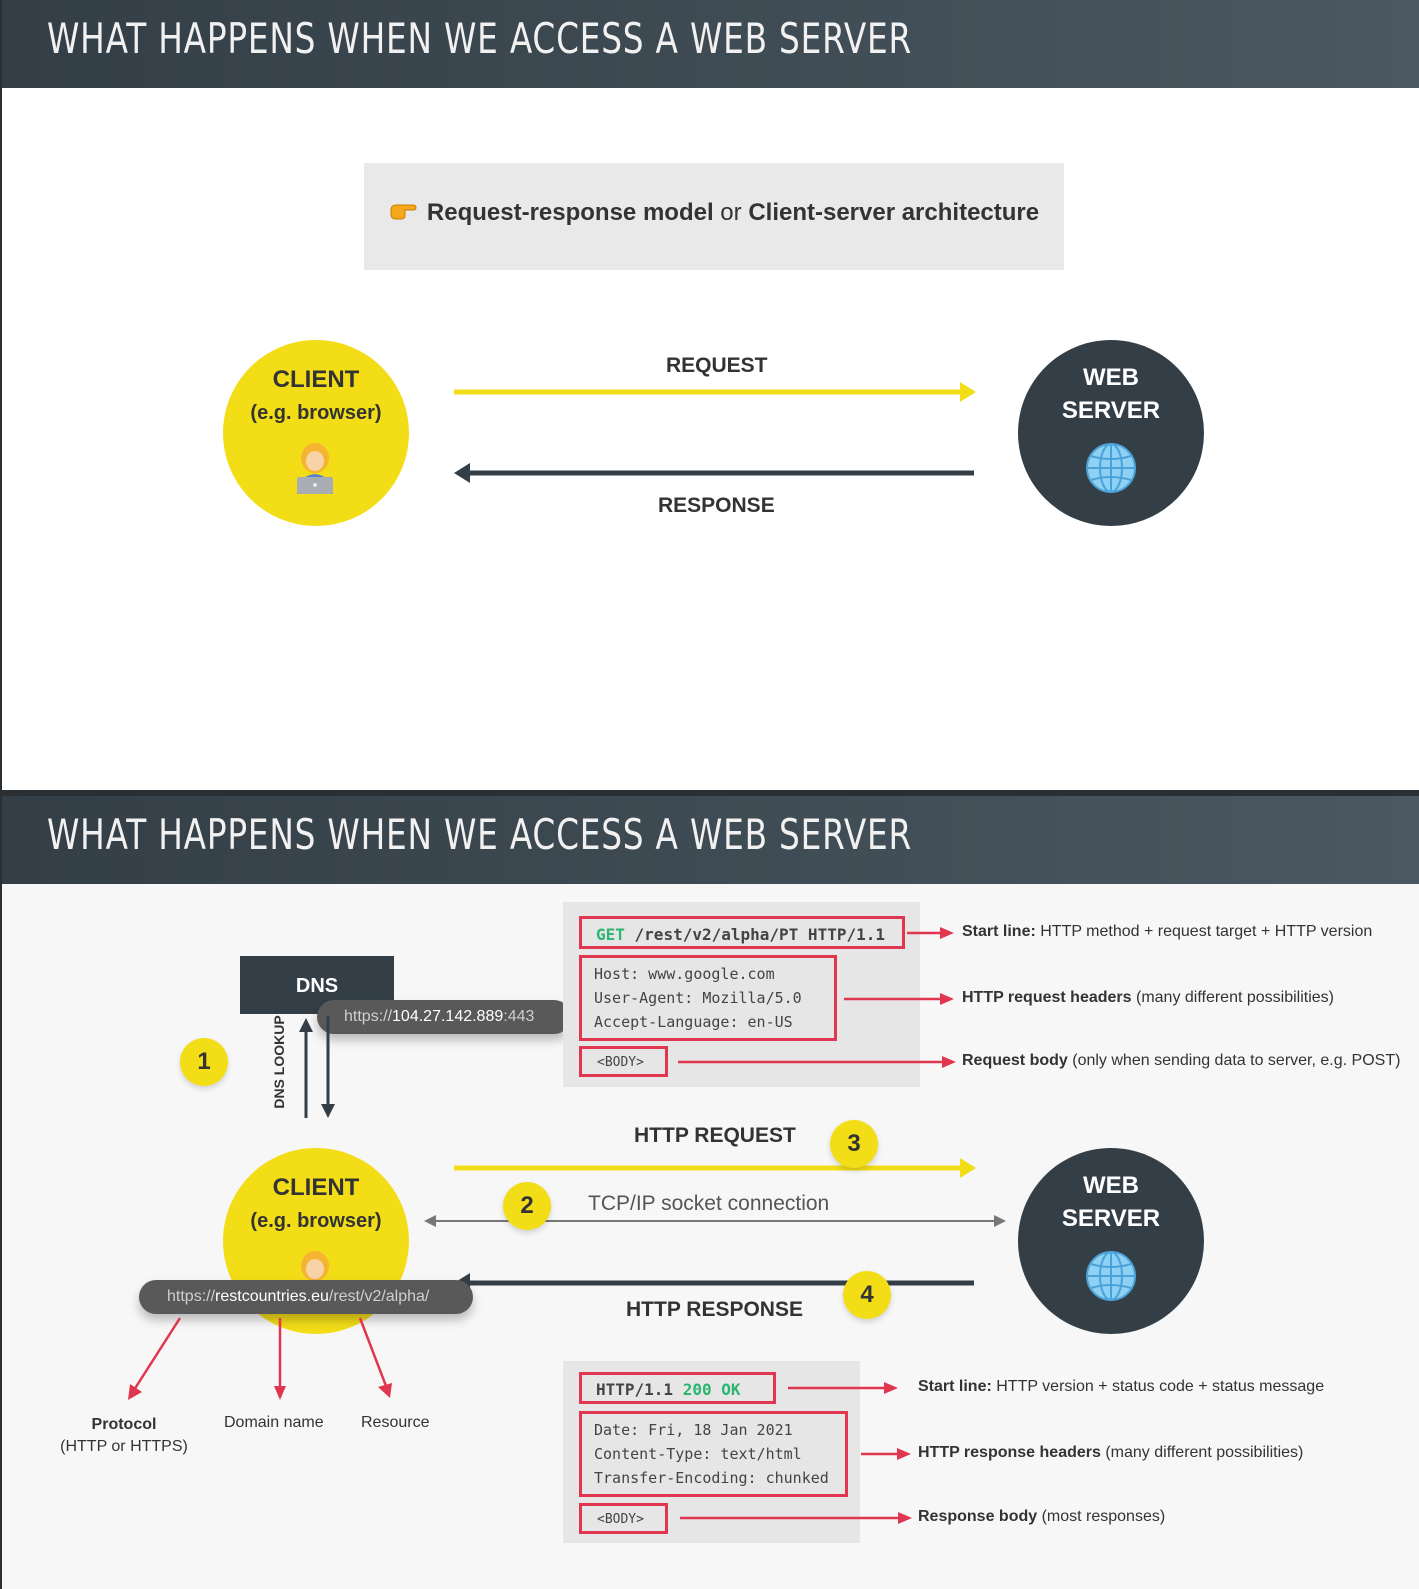 This screenshot has height=1589, width=1419. What do you see at coordinates (796, 1518) in the screenshot?
I see `response-body-arrow` at bounding box center [796, 1518].